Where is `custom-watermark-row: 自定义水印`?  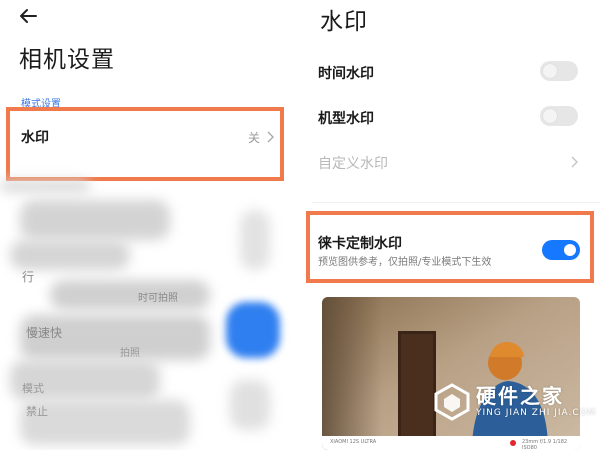 custom-watermark-row: 自定义水印 is located at coordinates (451, 162).